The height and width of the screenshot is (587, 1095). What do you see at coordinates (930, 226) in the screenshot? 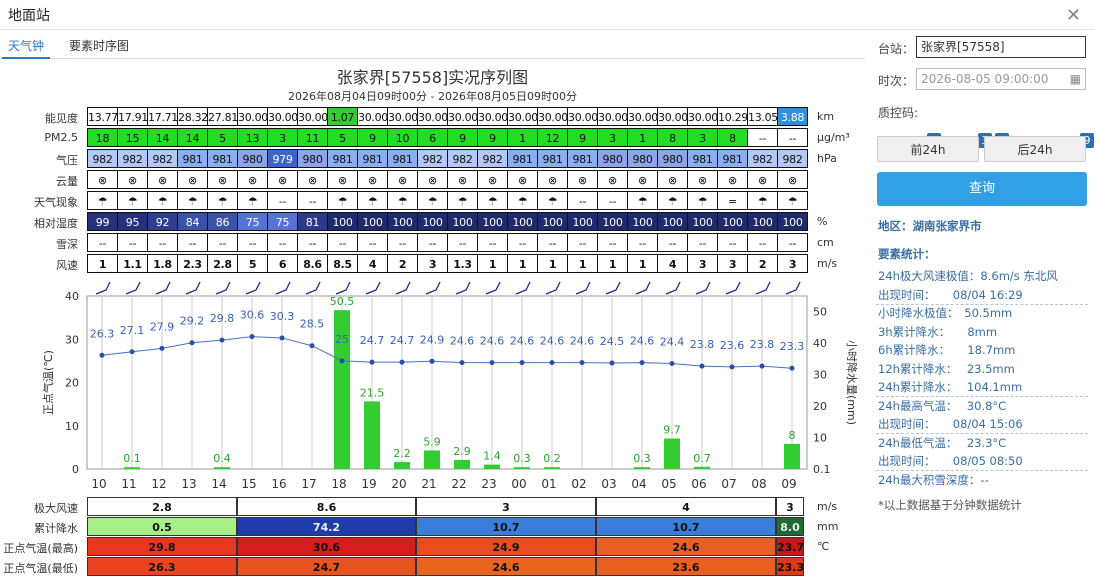
I see `region-text: 地区：湖南张家界市` at bounding box center [930, 226].